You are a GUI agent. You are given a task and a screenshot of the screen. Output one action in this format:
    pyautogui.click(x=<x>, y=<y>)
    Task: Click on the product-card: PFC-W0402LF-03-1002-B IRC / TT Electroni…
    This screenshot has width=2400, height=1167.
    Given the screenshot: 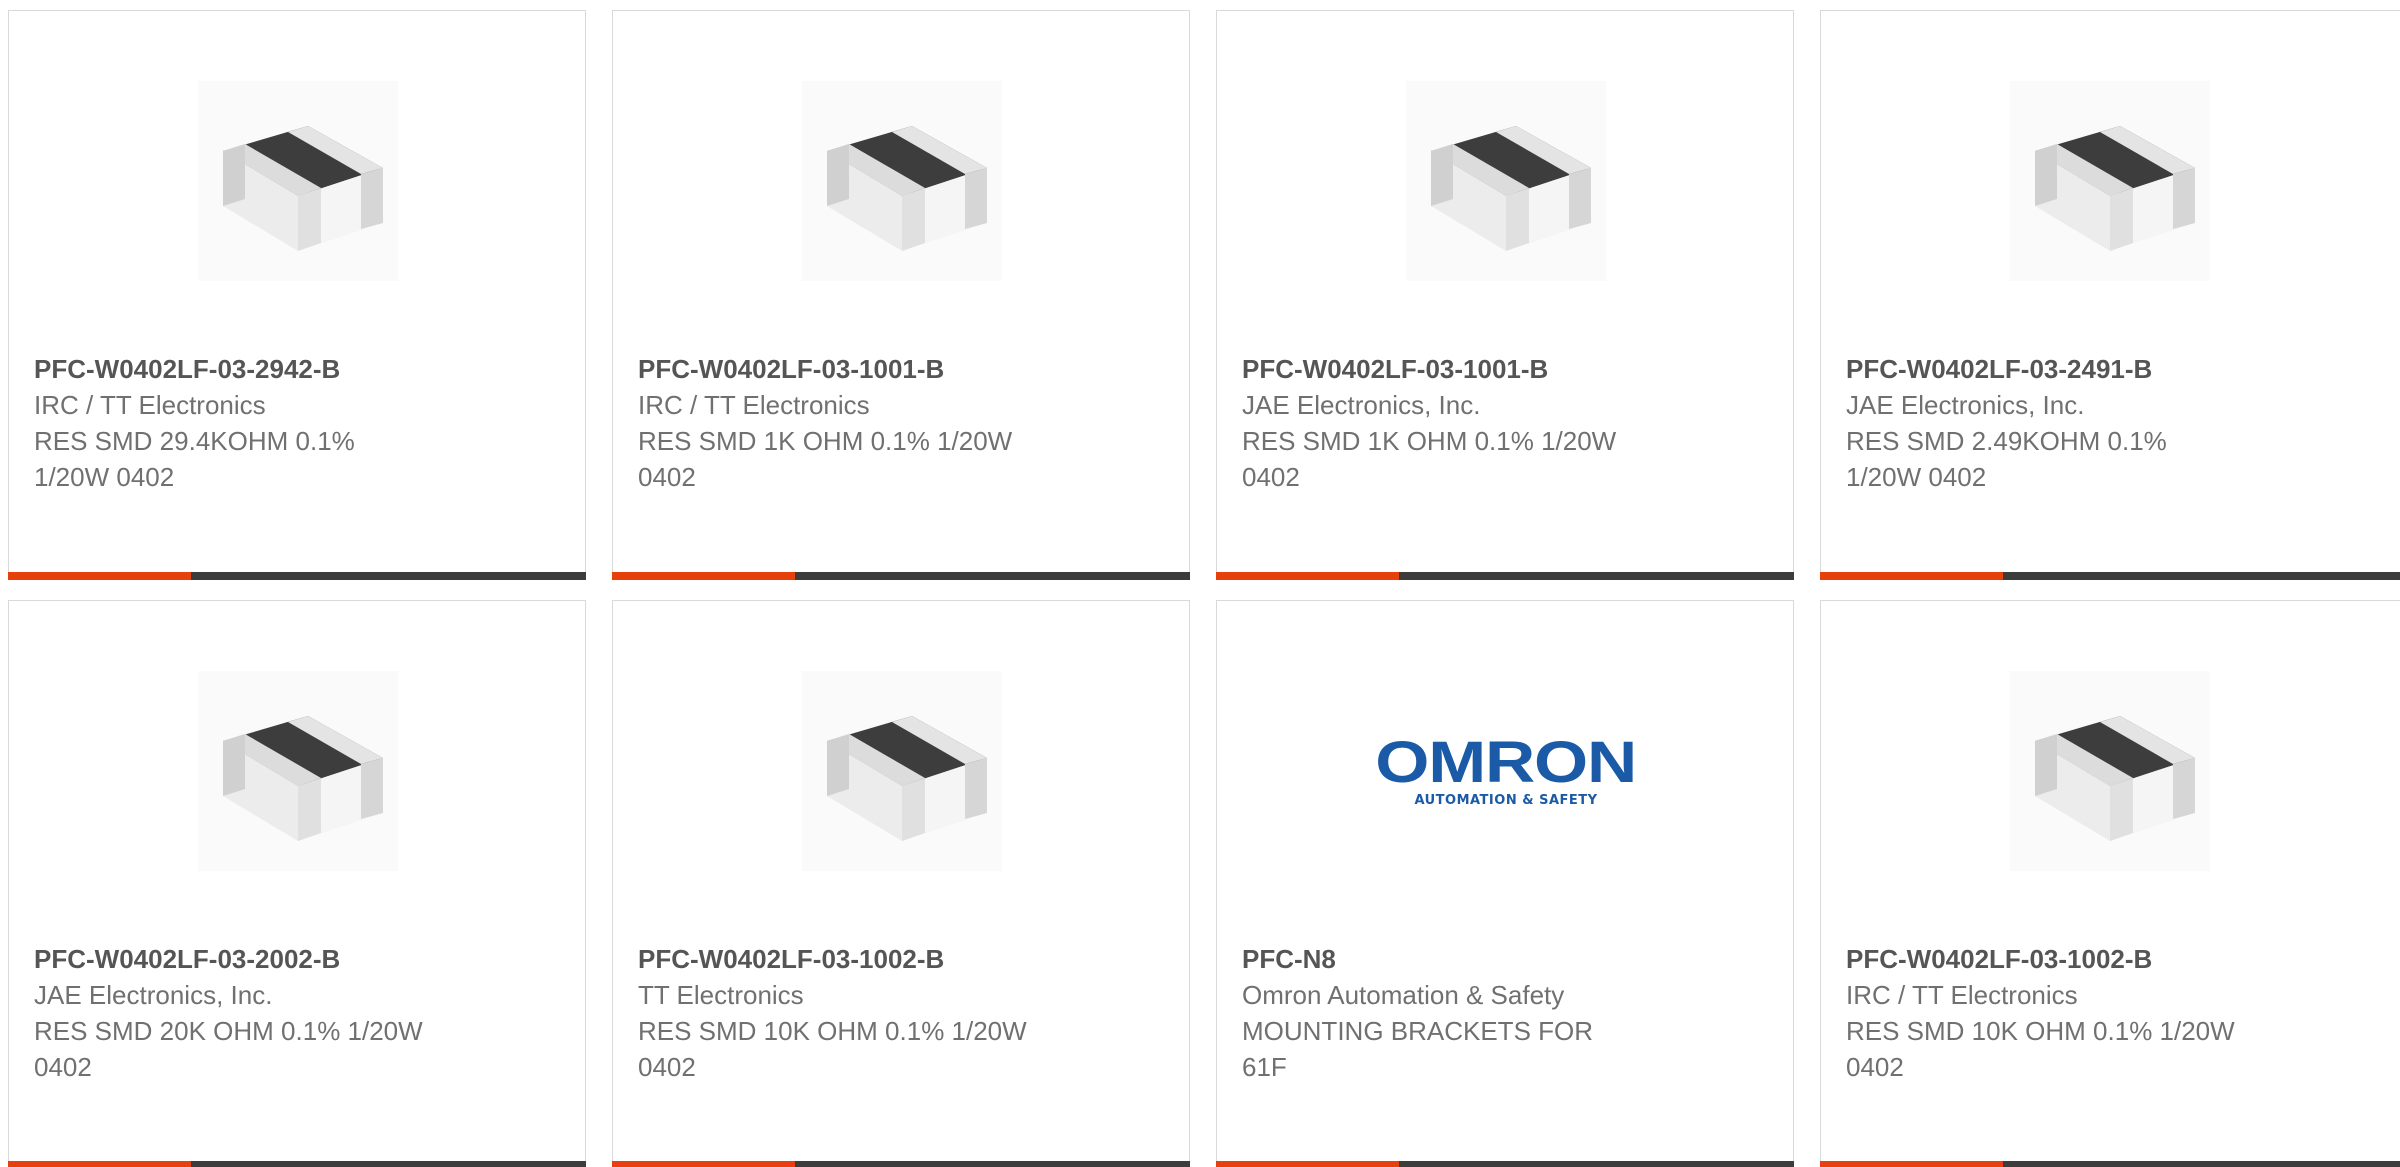 What is the action you would take?
    pyautogui.click(x=2110, y=883)
    